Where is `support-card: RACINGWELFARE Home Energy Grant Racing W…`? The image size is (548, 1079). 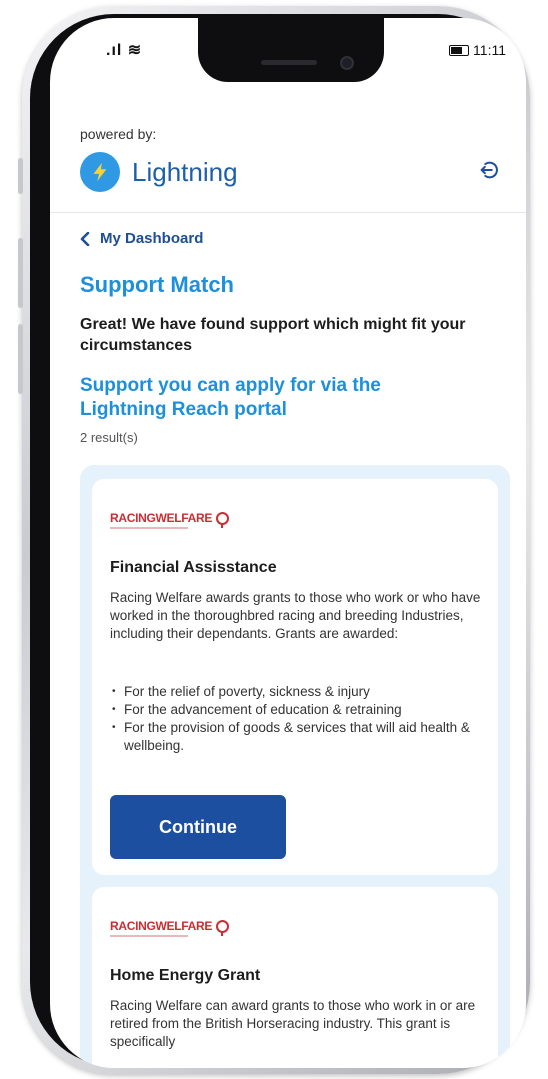
support-card: RACINGWELFARE Home Energy Grant Racing W… is located at coordinates (295, 977).